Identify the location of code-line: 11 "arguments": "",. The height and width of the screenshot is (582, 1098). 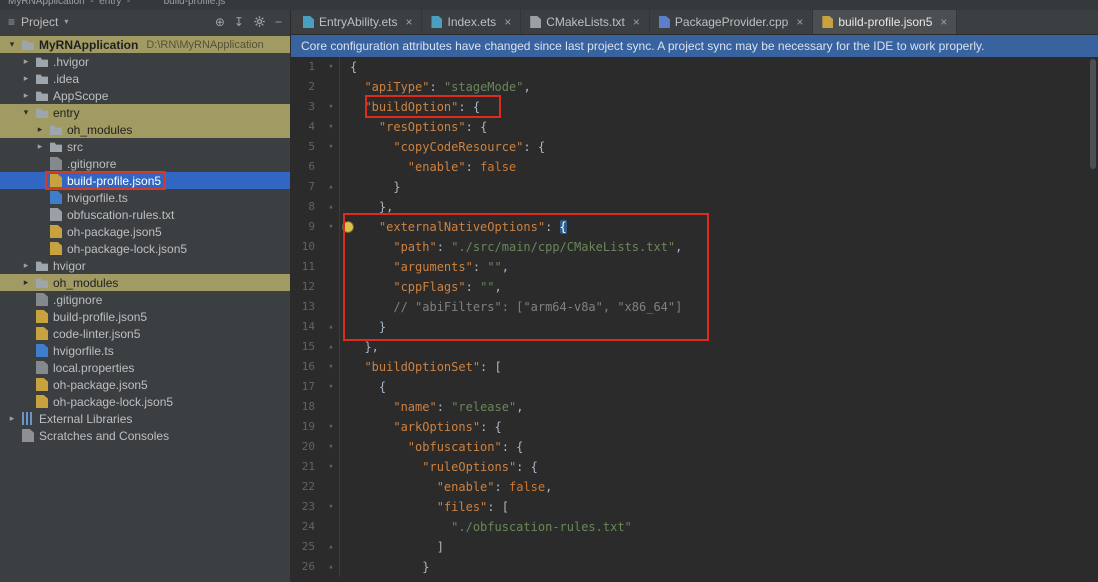
(694, 267).